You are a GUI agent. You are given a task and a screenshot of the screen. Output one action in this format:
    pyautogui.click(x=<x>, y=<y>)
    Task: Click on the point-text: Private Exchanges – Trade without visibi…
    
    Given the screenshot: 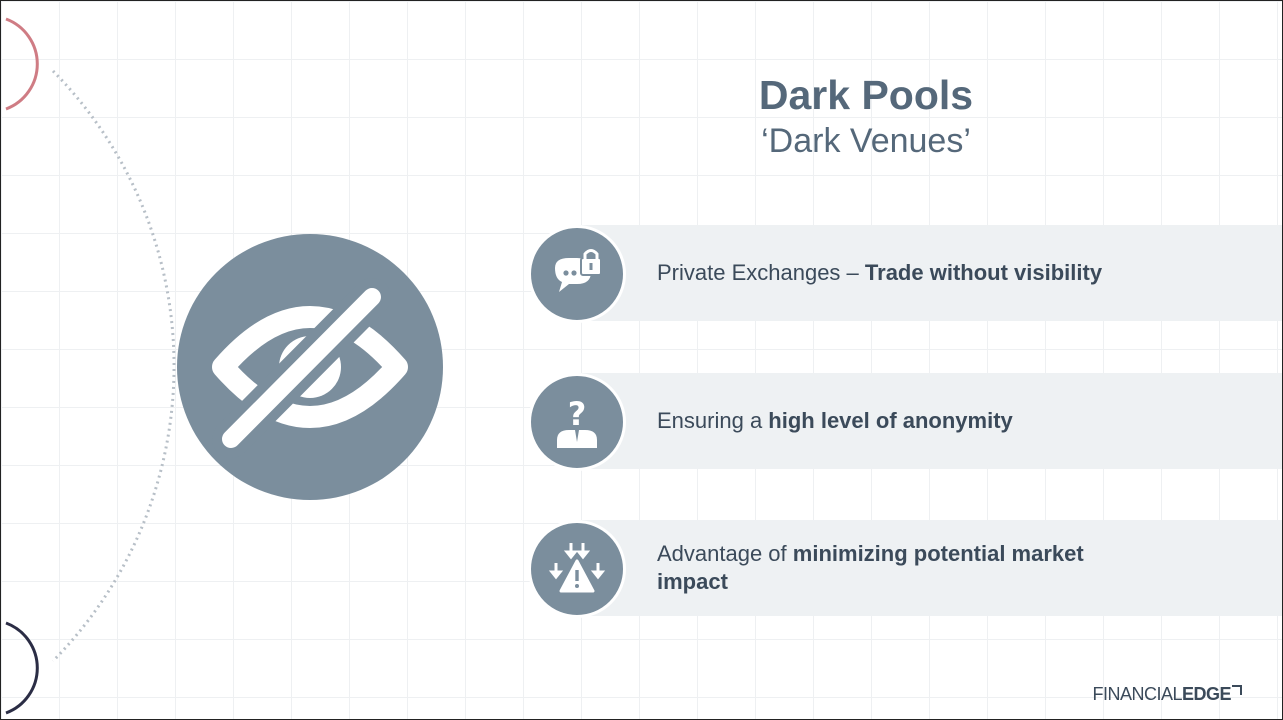 What is the action you would take?
    pyautogui.click(x=880, y=272)
    